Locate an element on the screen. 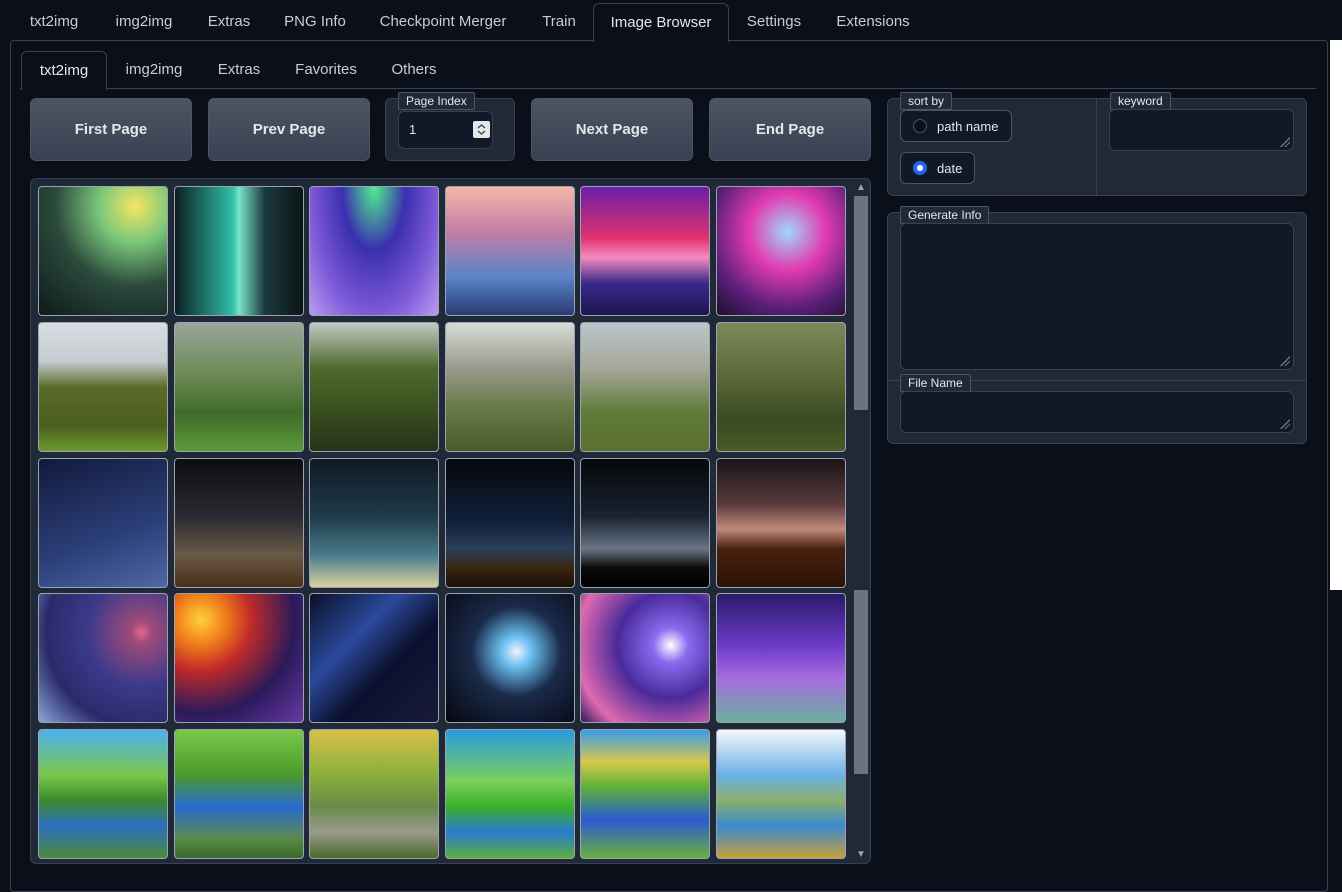 This screenshot has height=892, width=1342. keyword-input is located at coordinates (1201, 130).